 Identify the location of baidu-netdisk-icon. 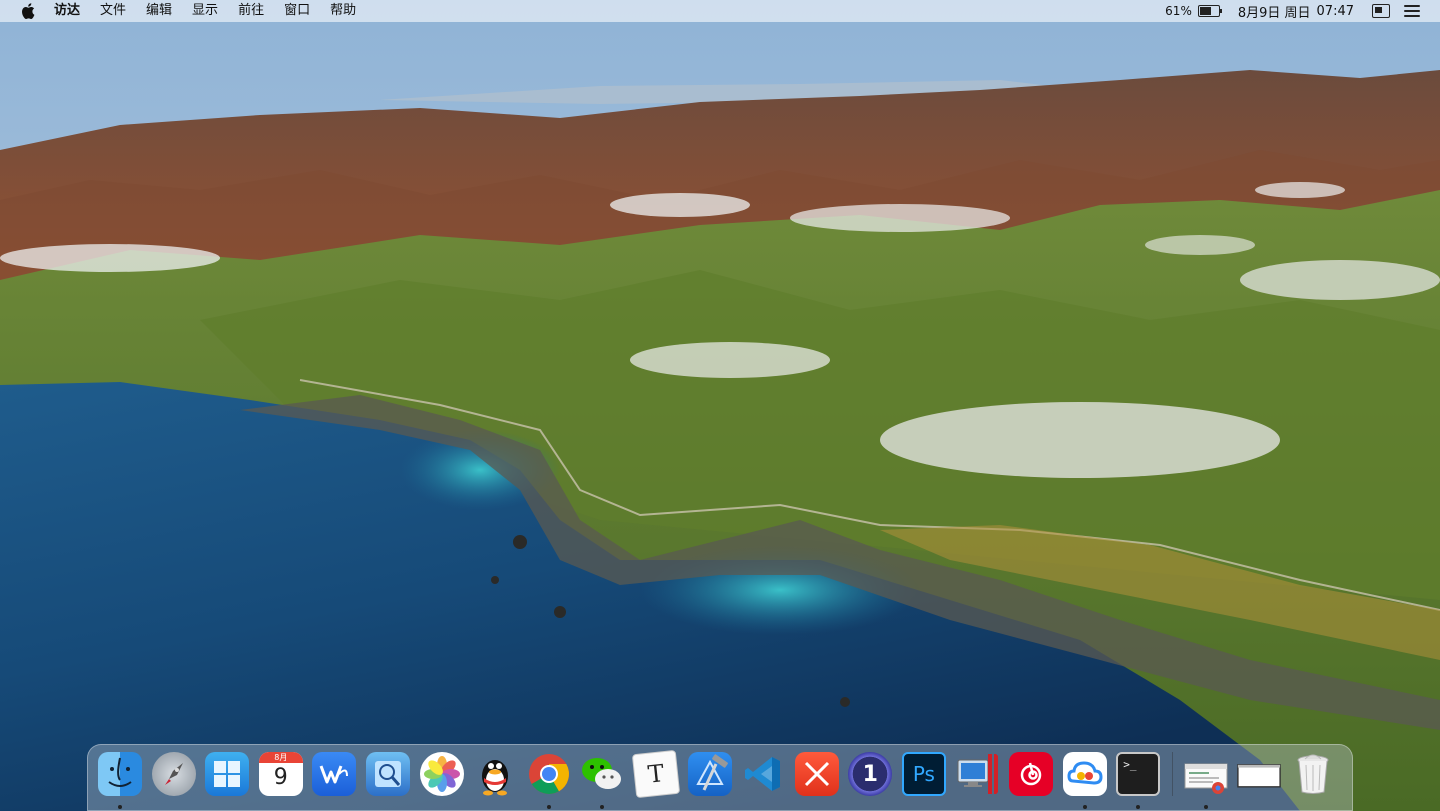
(1084, 774).